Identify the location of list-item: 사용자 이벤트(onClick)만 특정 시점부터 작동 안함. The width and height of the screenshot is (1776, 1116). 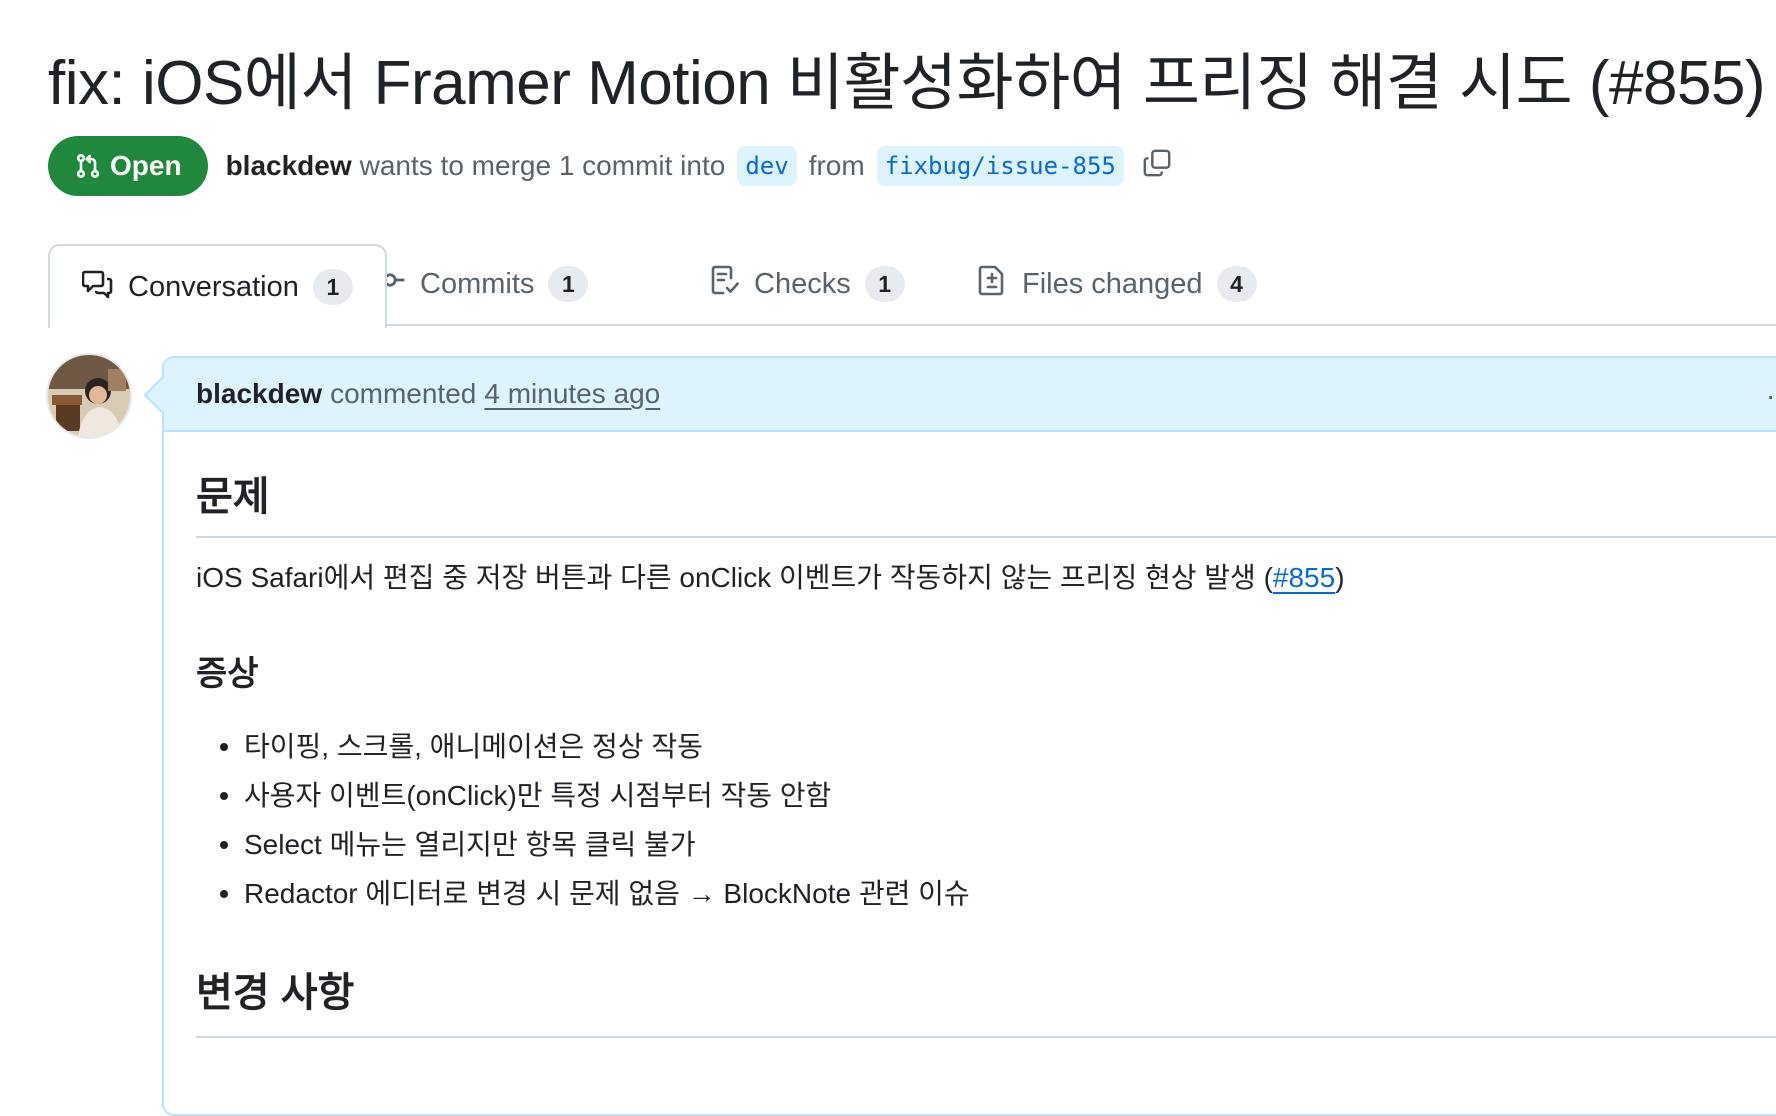
(583, 795).